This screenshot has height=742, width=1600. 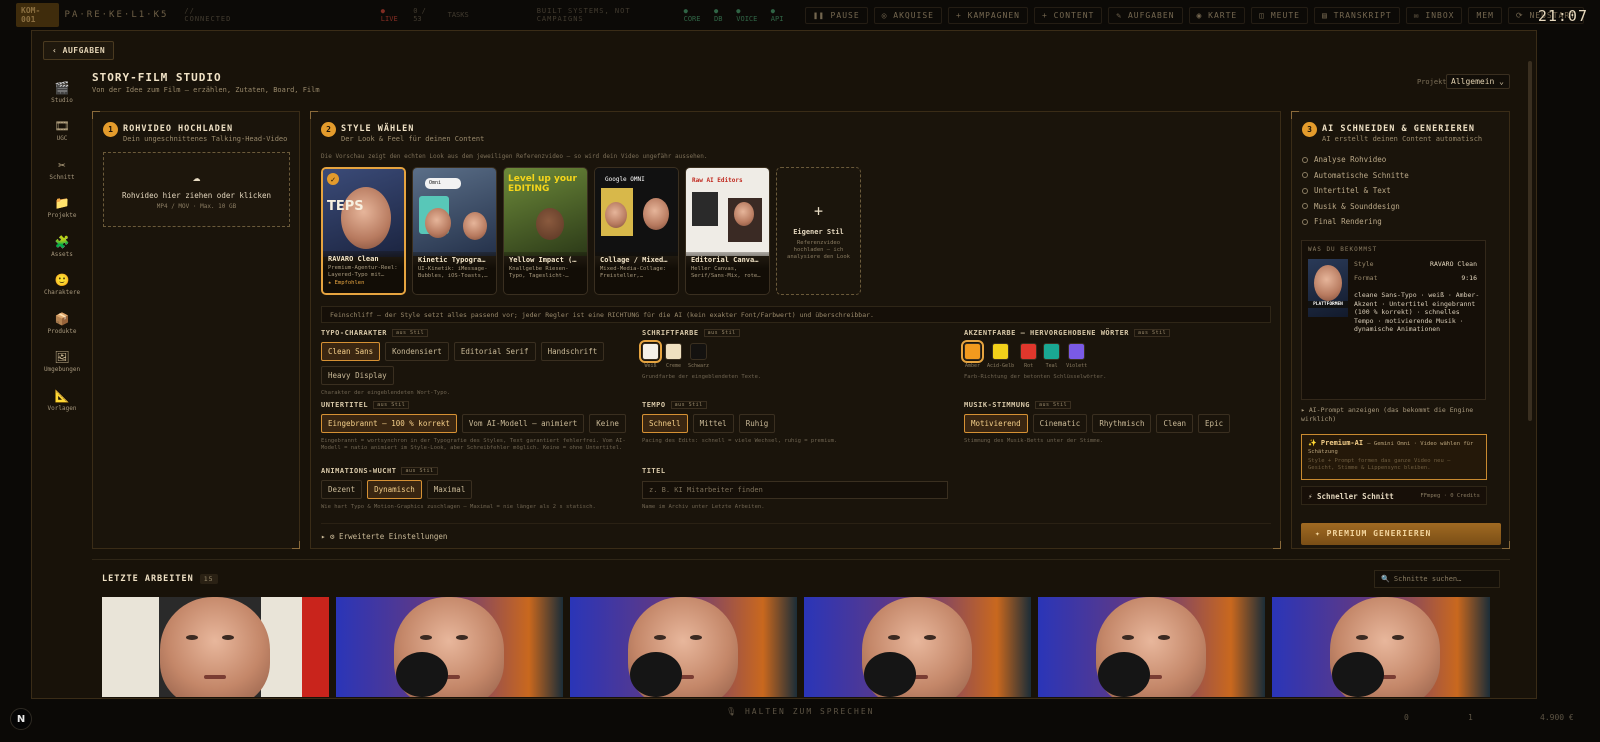 What do you see at coordinates (354, 333) in the screenshot?
I see `typo-label: TYPO-CHARAKTER` at bounding box center [354, 333].